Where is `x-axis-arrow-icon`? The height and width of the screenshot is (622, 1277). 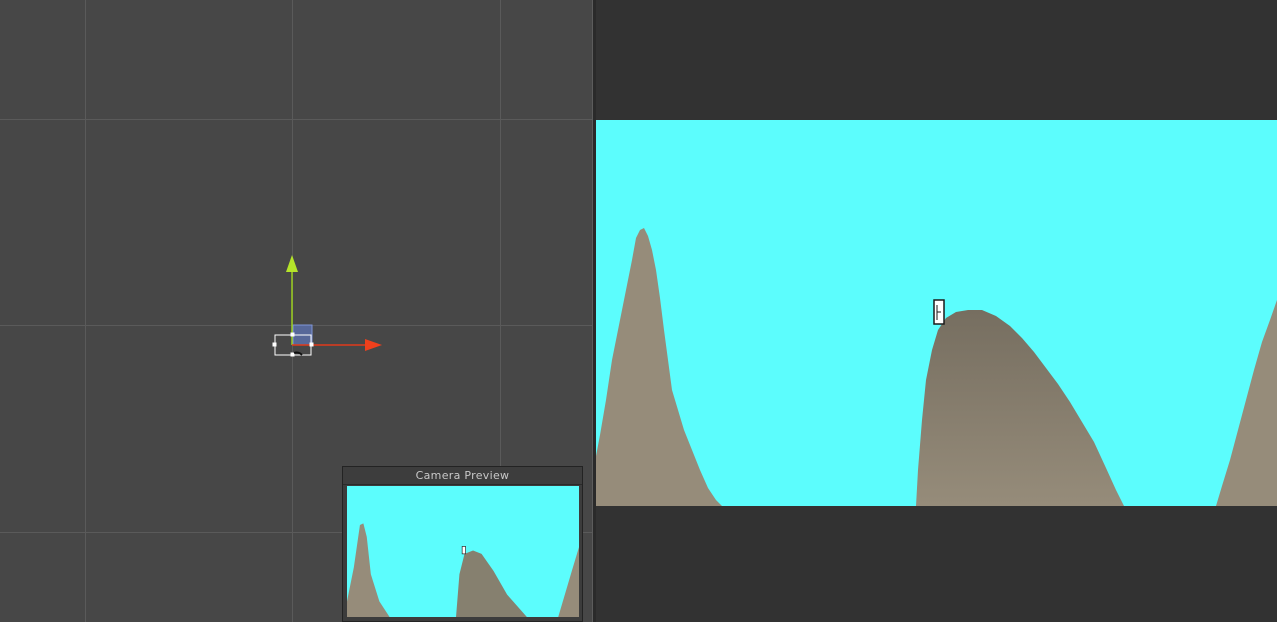
x-axis-arrow-icon is located at coordinates (373, 345).